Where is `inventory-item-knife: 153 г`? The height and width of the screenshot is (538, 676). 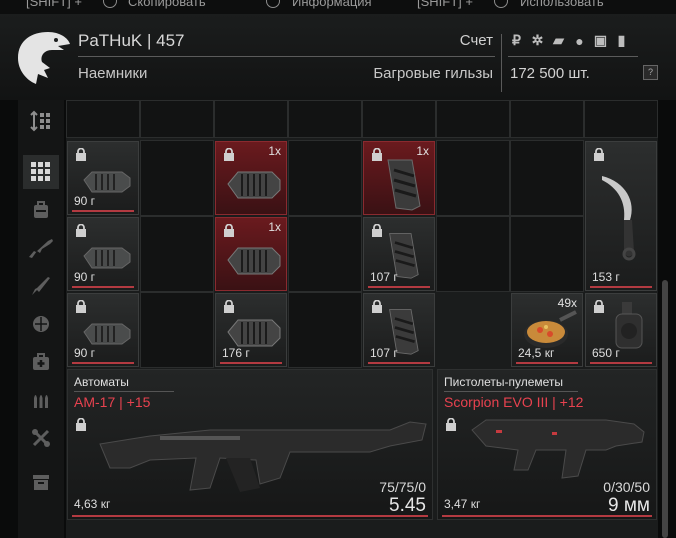 inventory-item-knife: 153 г is located at coordinates (621, 216).